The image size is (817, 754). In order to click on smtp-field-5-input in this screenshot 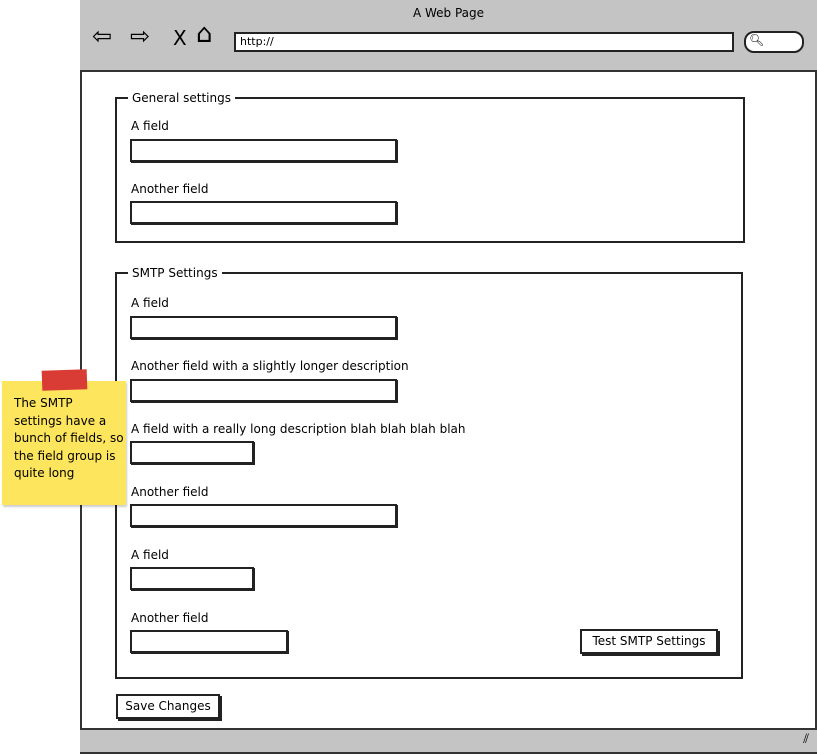, I will do `click(192, 578)`.